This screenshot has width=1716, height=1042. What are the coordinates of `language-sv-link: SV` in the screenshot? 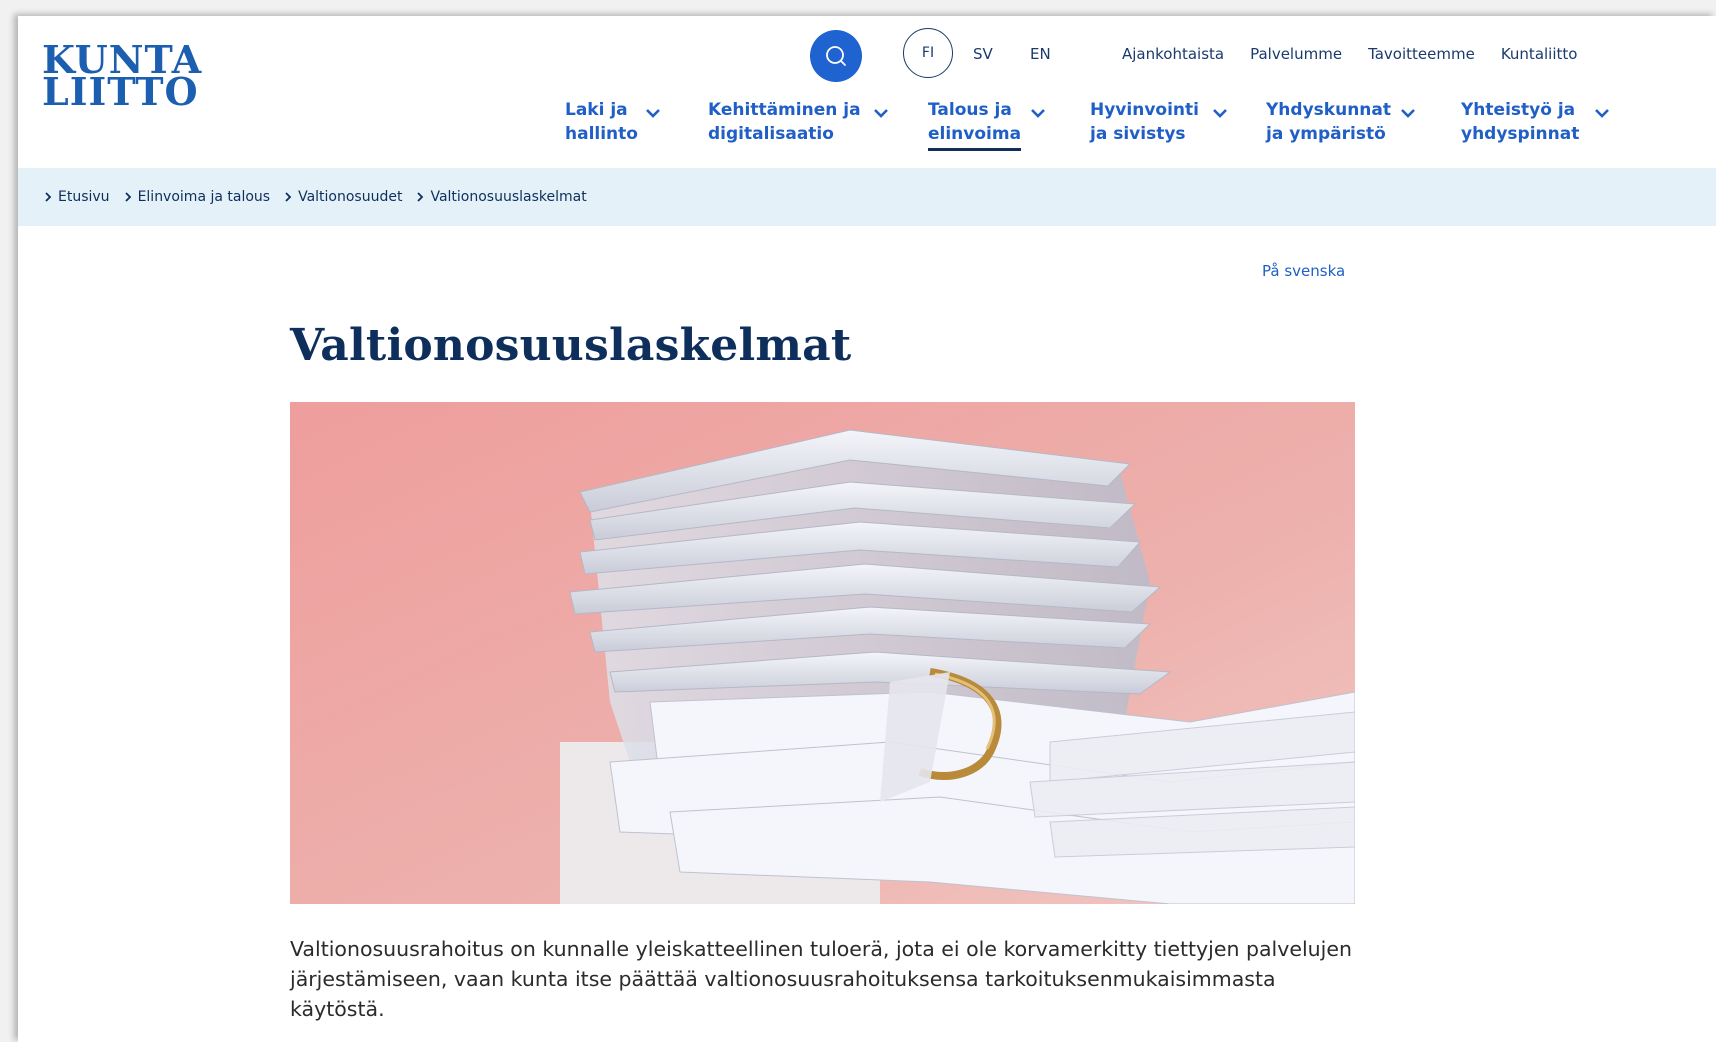 It's located at (983, 54).